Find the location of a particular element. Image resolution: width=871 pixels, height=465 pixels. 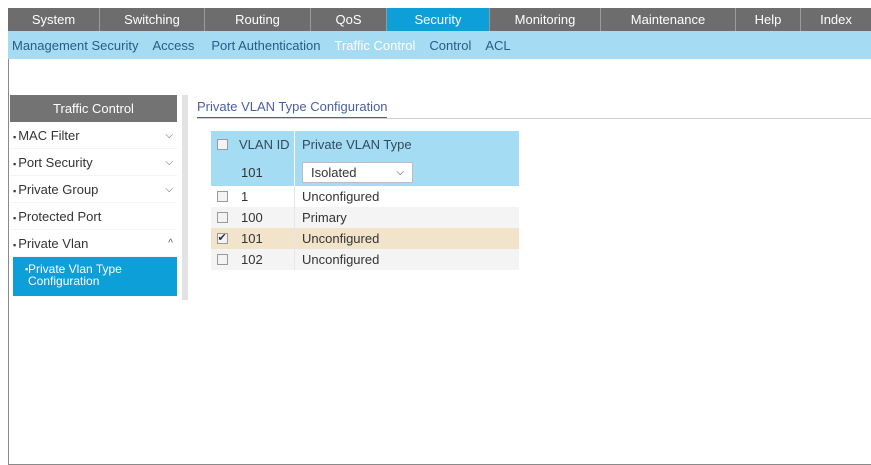

tab-qos: QoS is located at coordinates (349, 19).